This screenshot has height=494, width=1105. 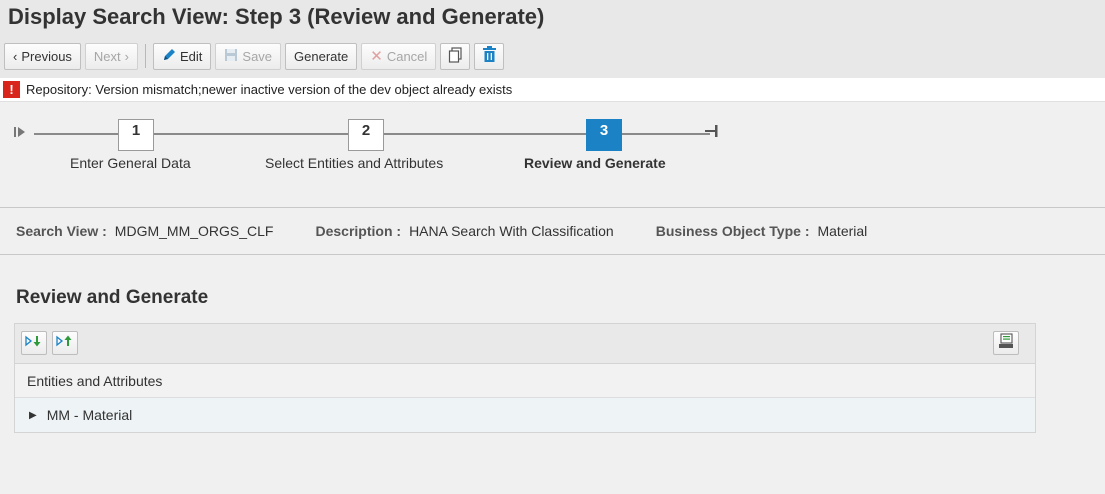 What do you see at coordinates (712, 133) in the screenshot?
I see `roadmap-end-icon` at bounding box center [712, 133].